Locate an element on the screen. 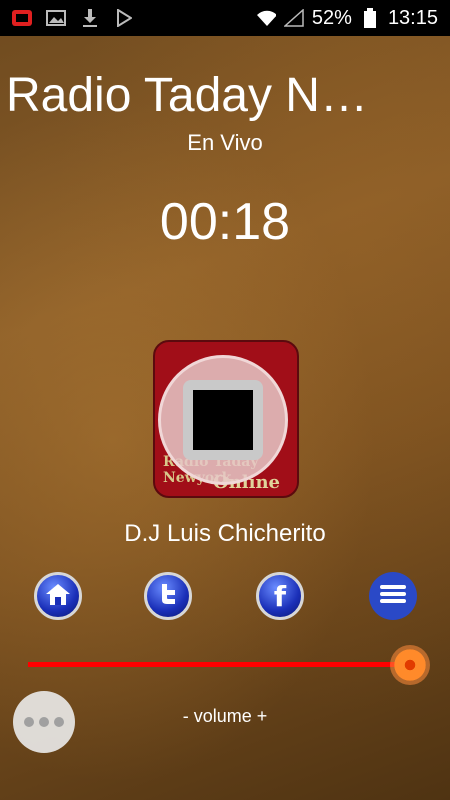  volume-slider-track is located at coordinates (220, 664).